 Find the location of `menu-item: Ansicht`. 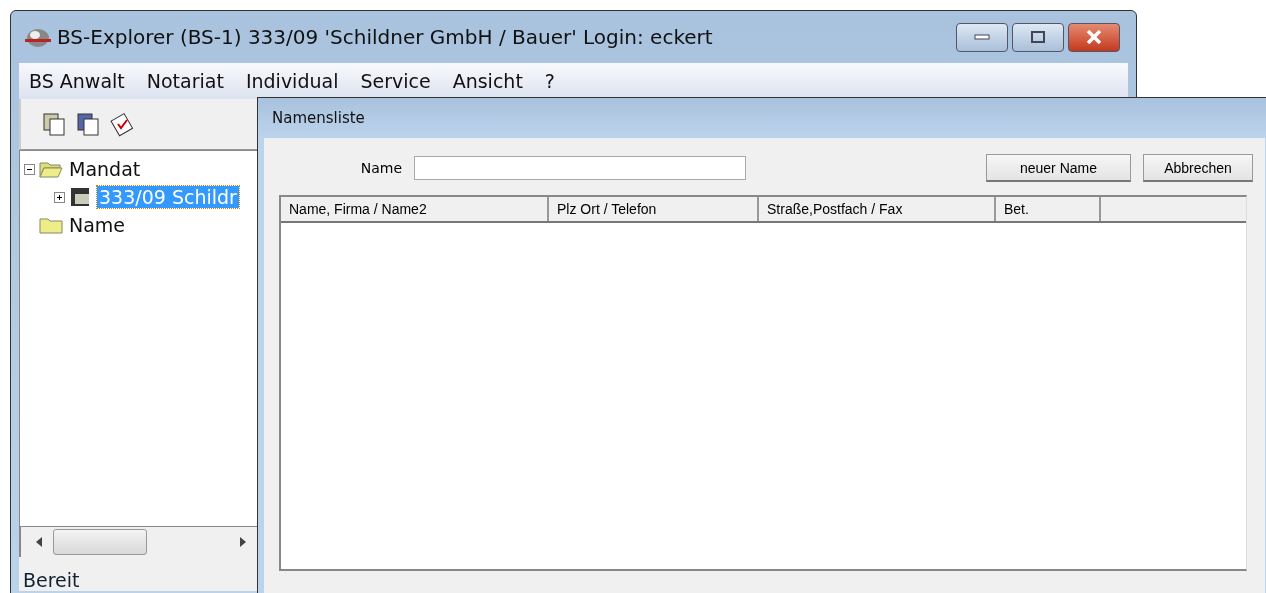

menu-item: Ansicht is located at coordinates (487, 81).